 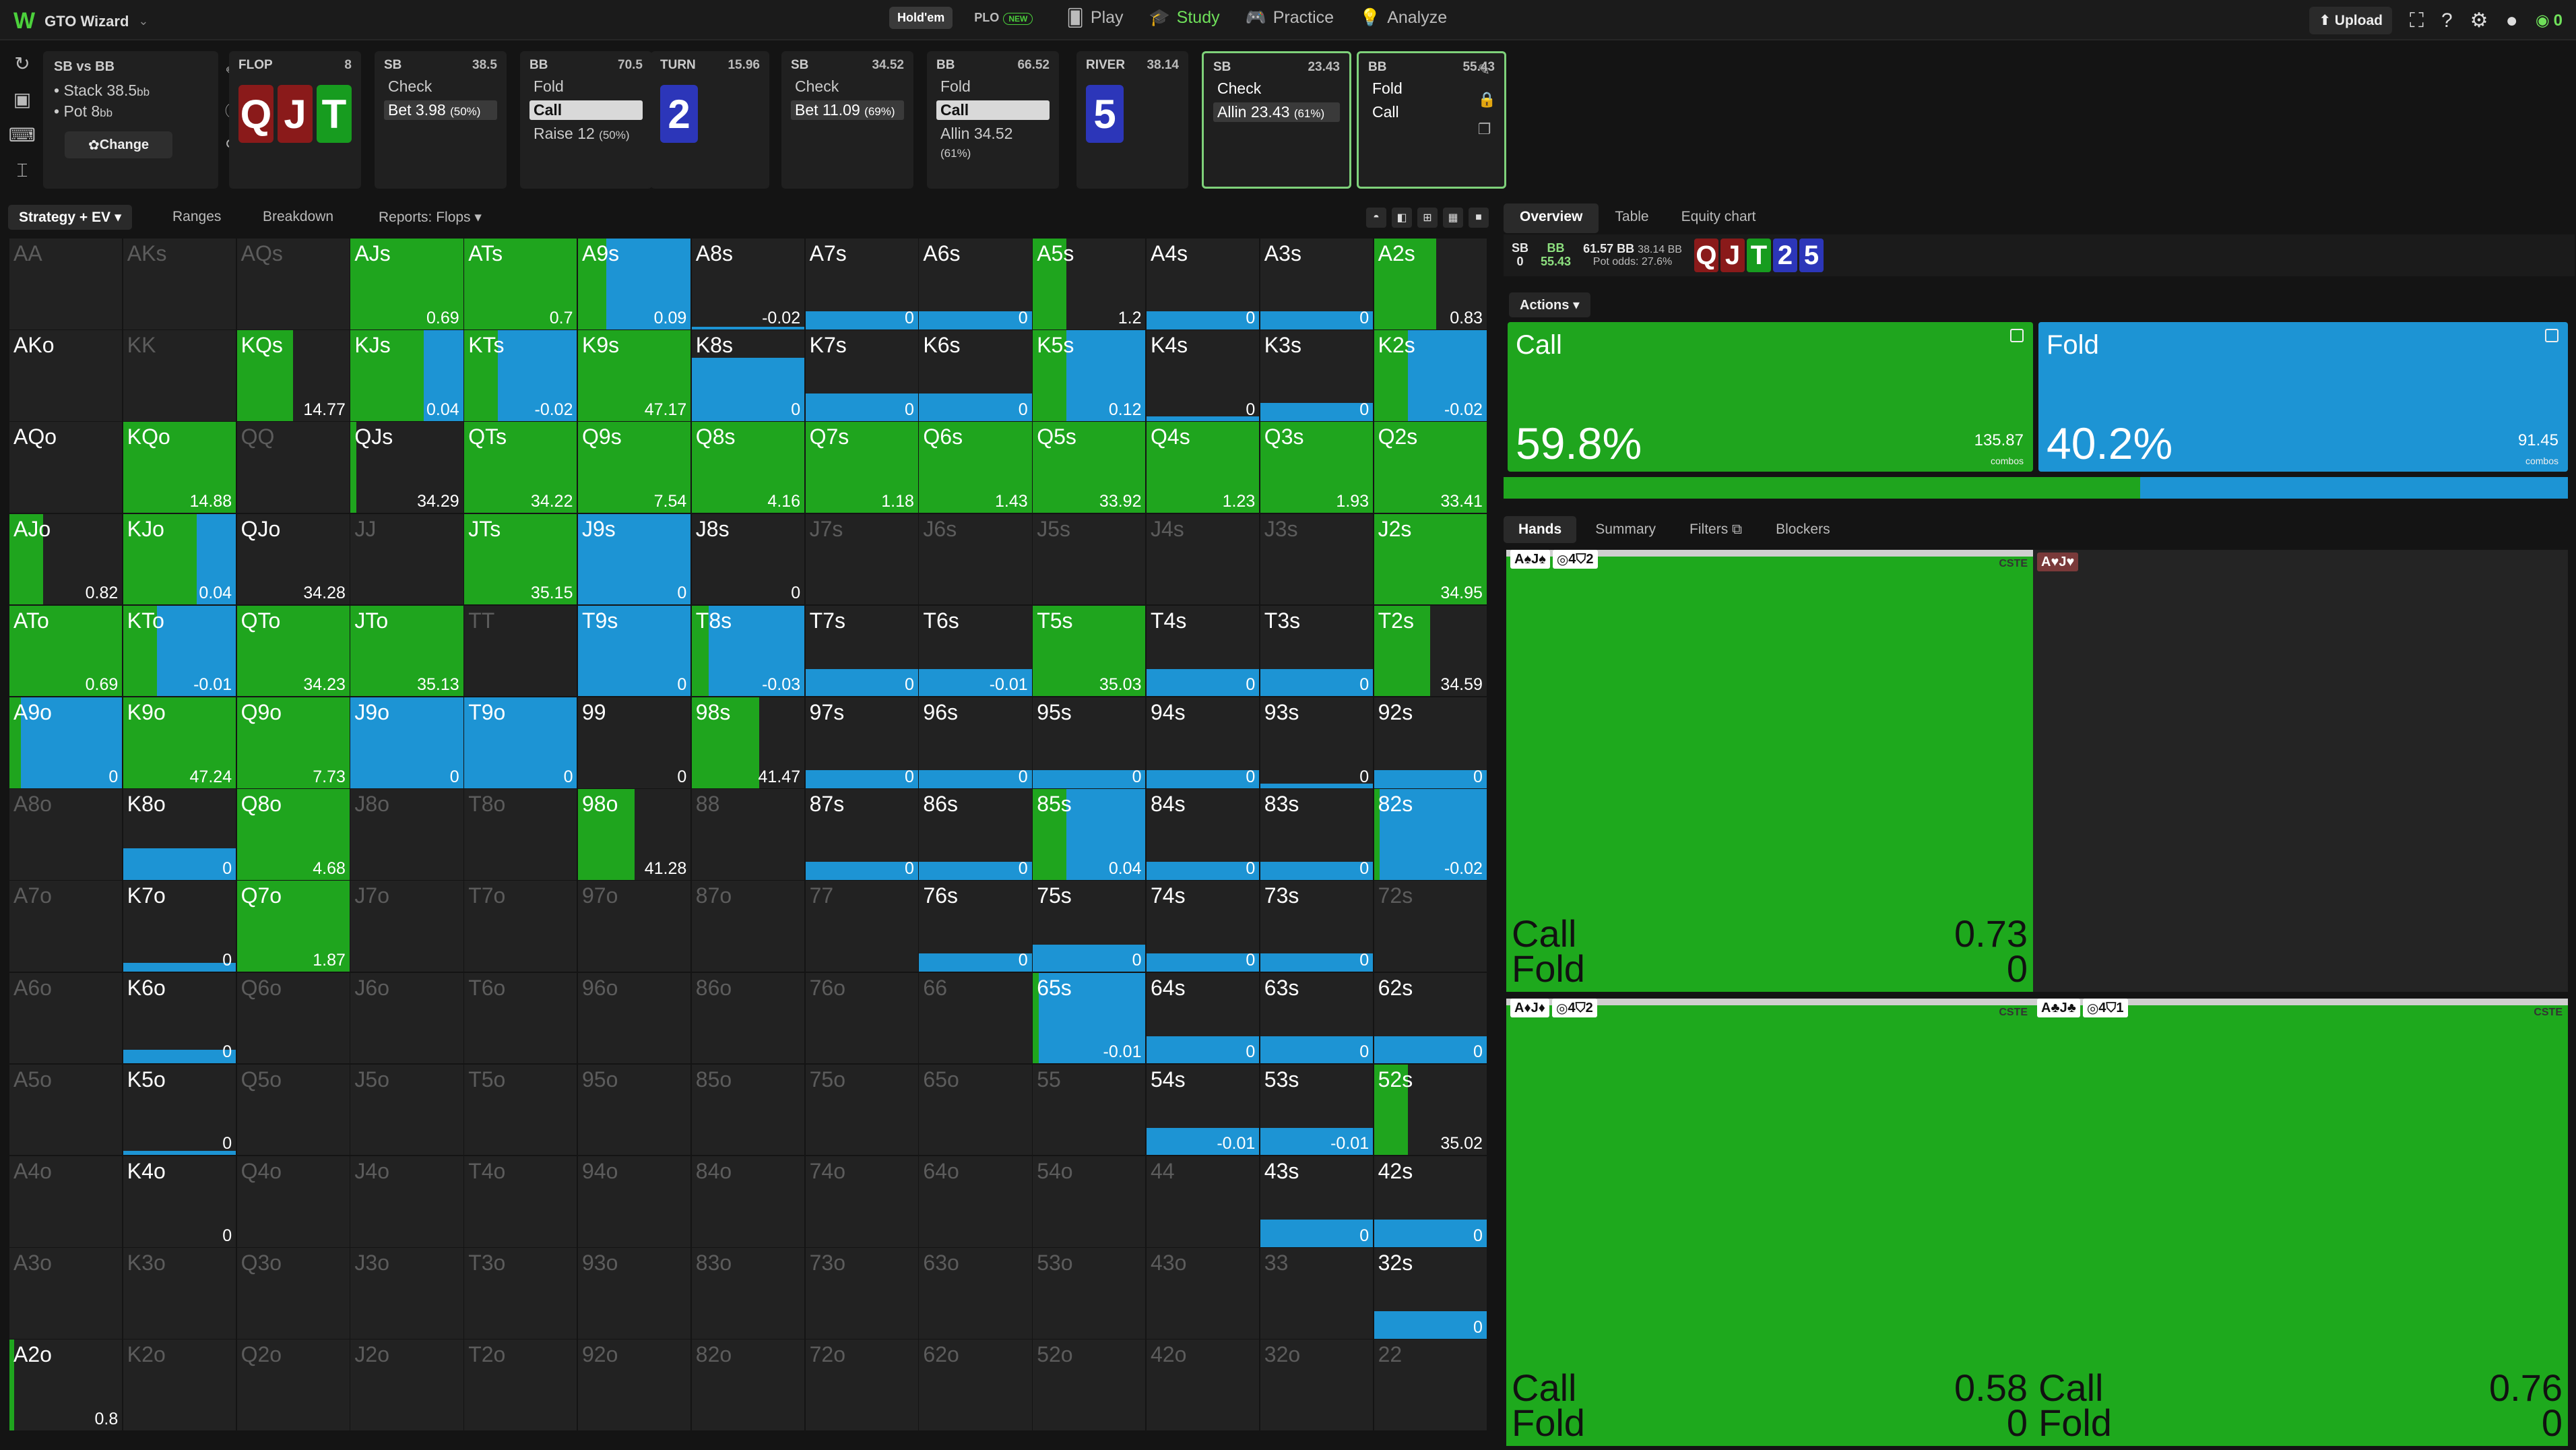 I want to click on hand-cell-95s: 95s 0, so click(x=1089, y=742).